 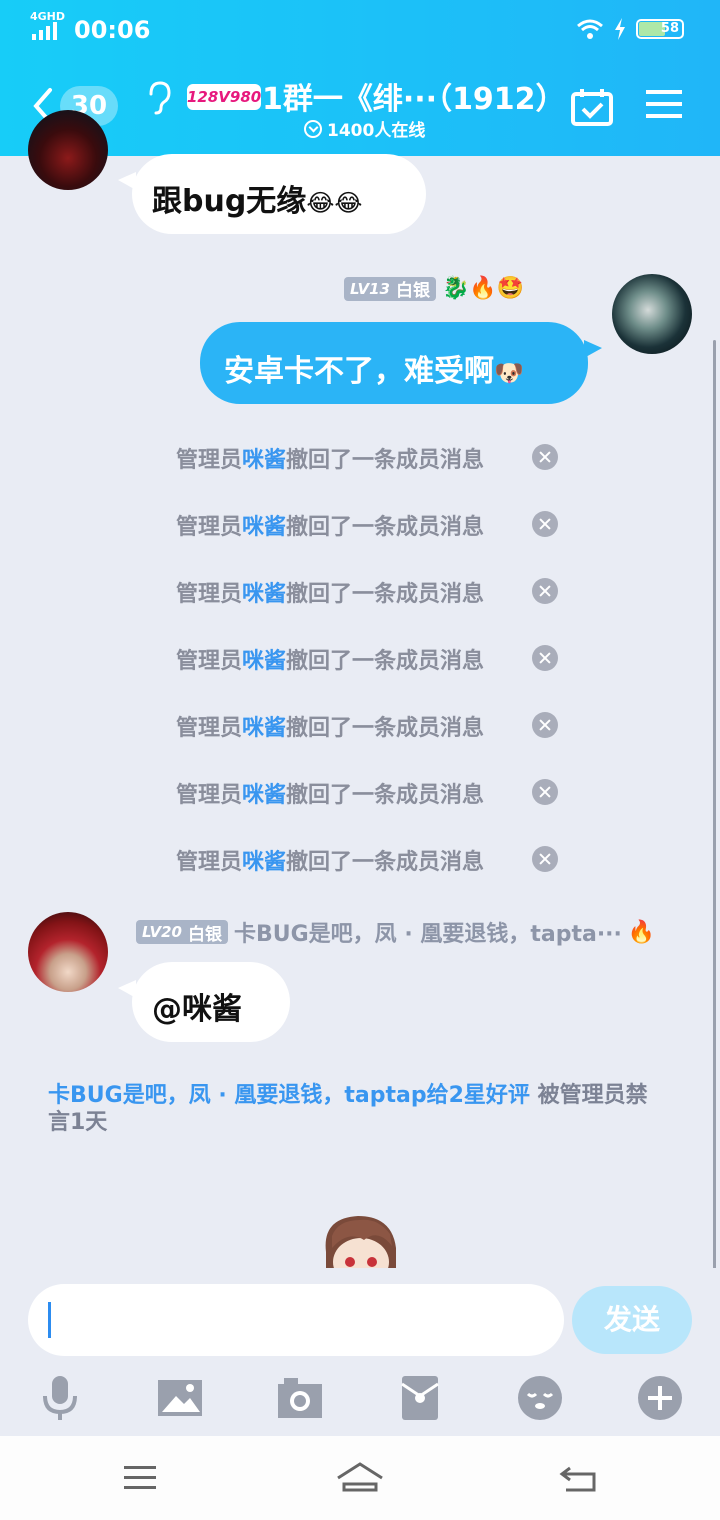 I want to click on home-icon, so click(x=360, y=1478).